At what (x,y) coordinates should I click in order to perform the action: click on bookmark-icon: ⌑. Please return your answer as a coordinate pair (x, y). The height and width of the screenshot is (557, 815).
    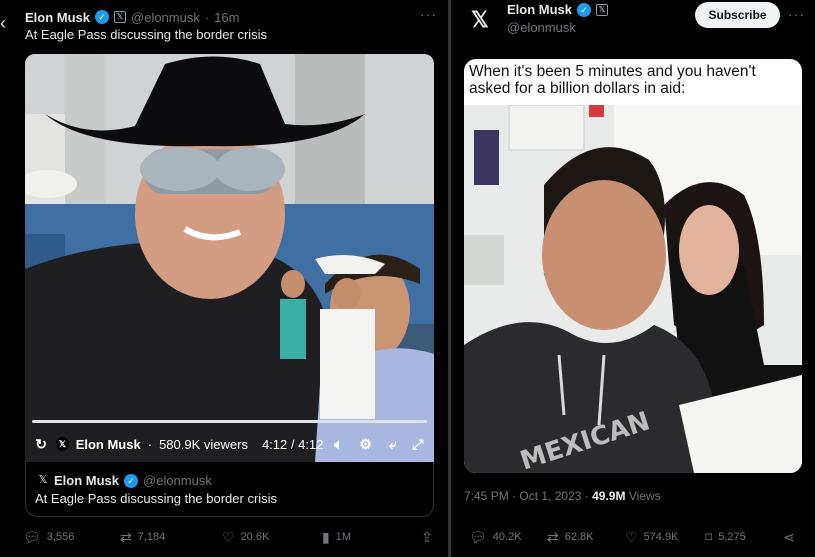
    Looking at the image, I should click on (709, 536).